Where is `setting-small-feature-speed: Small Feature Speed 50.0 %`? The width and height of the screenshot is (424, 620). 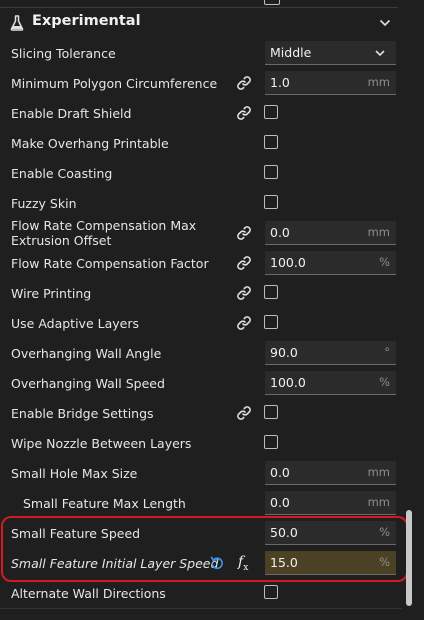
setting-small-feature-speed: Small Feature Speed 50.0 % is located at coordinates (201, 533).